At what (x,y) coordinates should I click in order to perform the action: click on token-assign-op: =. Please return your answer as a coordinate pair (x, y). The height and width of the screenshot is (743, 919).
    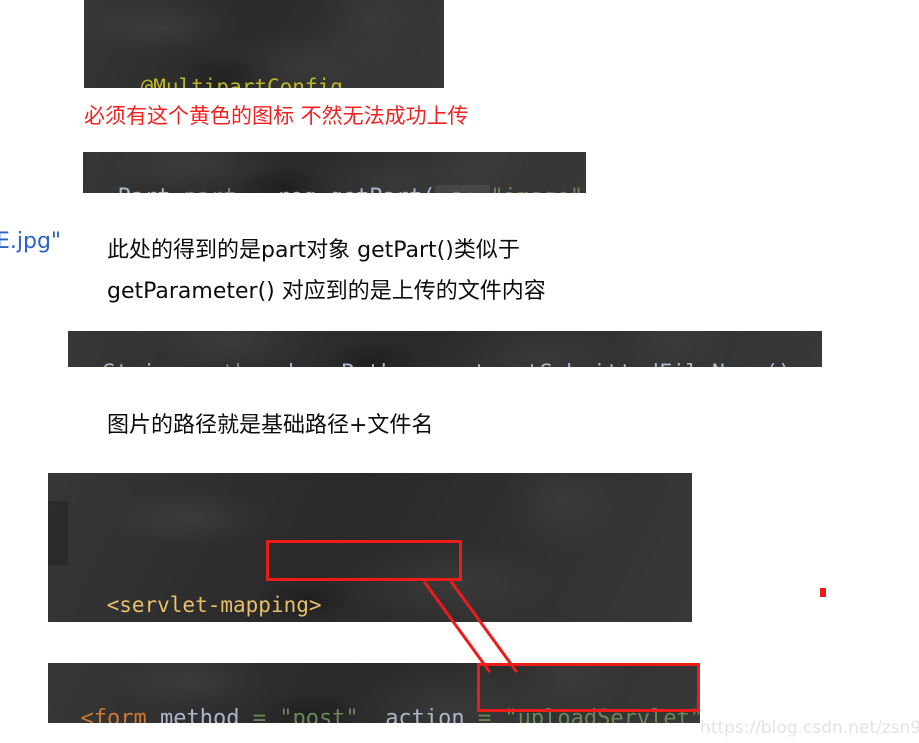
    Looking at the image, I should click on (263, 189).